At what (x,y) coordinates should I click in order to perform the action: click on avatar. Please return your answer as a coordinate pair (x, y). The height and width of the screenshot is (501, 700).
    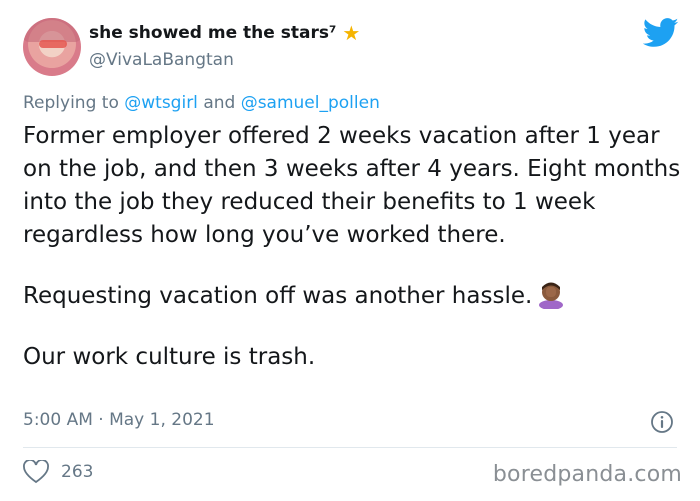
    Looking at the image, I should click on (52, 47).